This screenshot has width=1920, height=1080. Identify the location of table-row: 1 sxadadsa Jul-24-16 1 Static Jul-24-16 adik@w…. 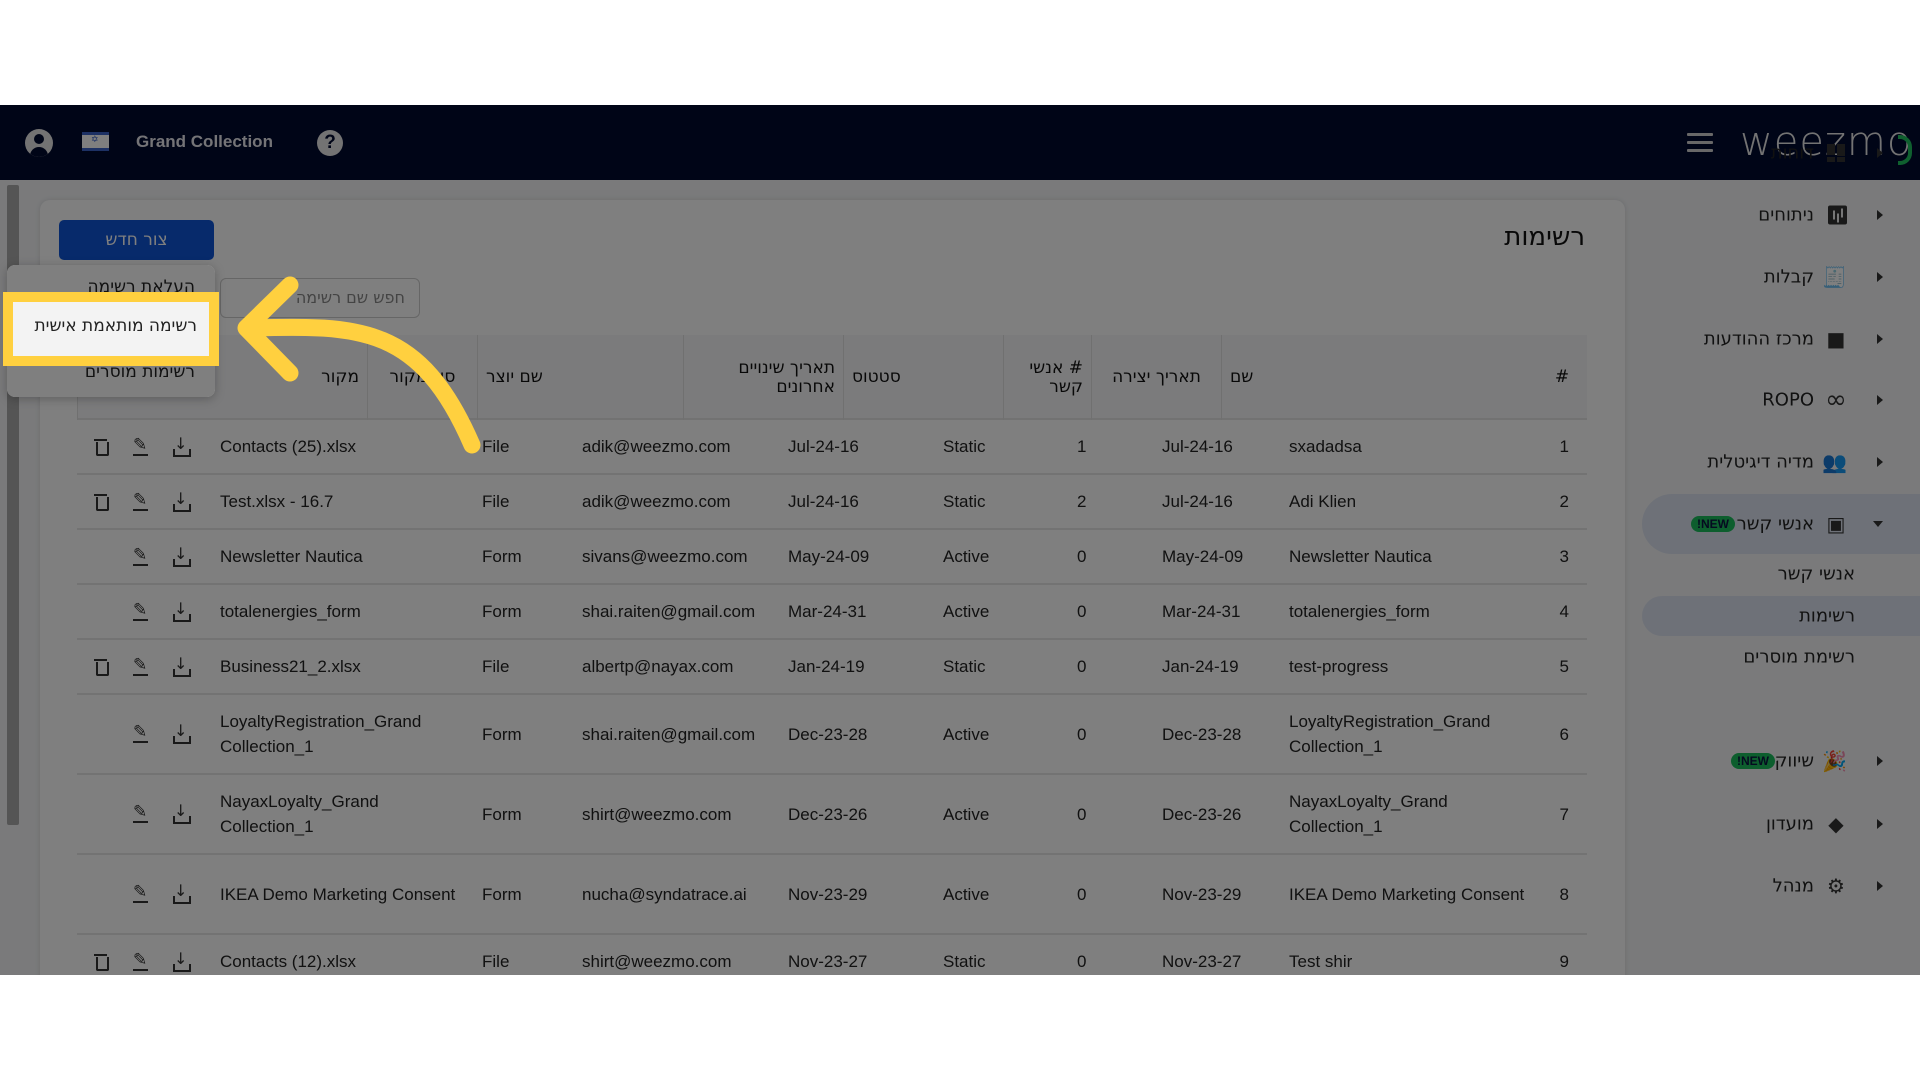
(832, 447).